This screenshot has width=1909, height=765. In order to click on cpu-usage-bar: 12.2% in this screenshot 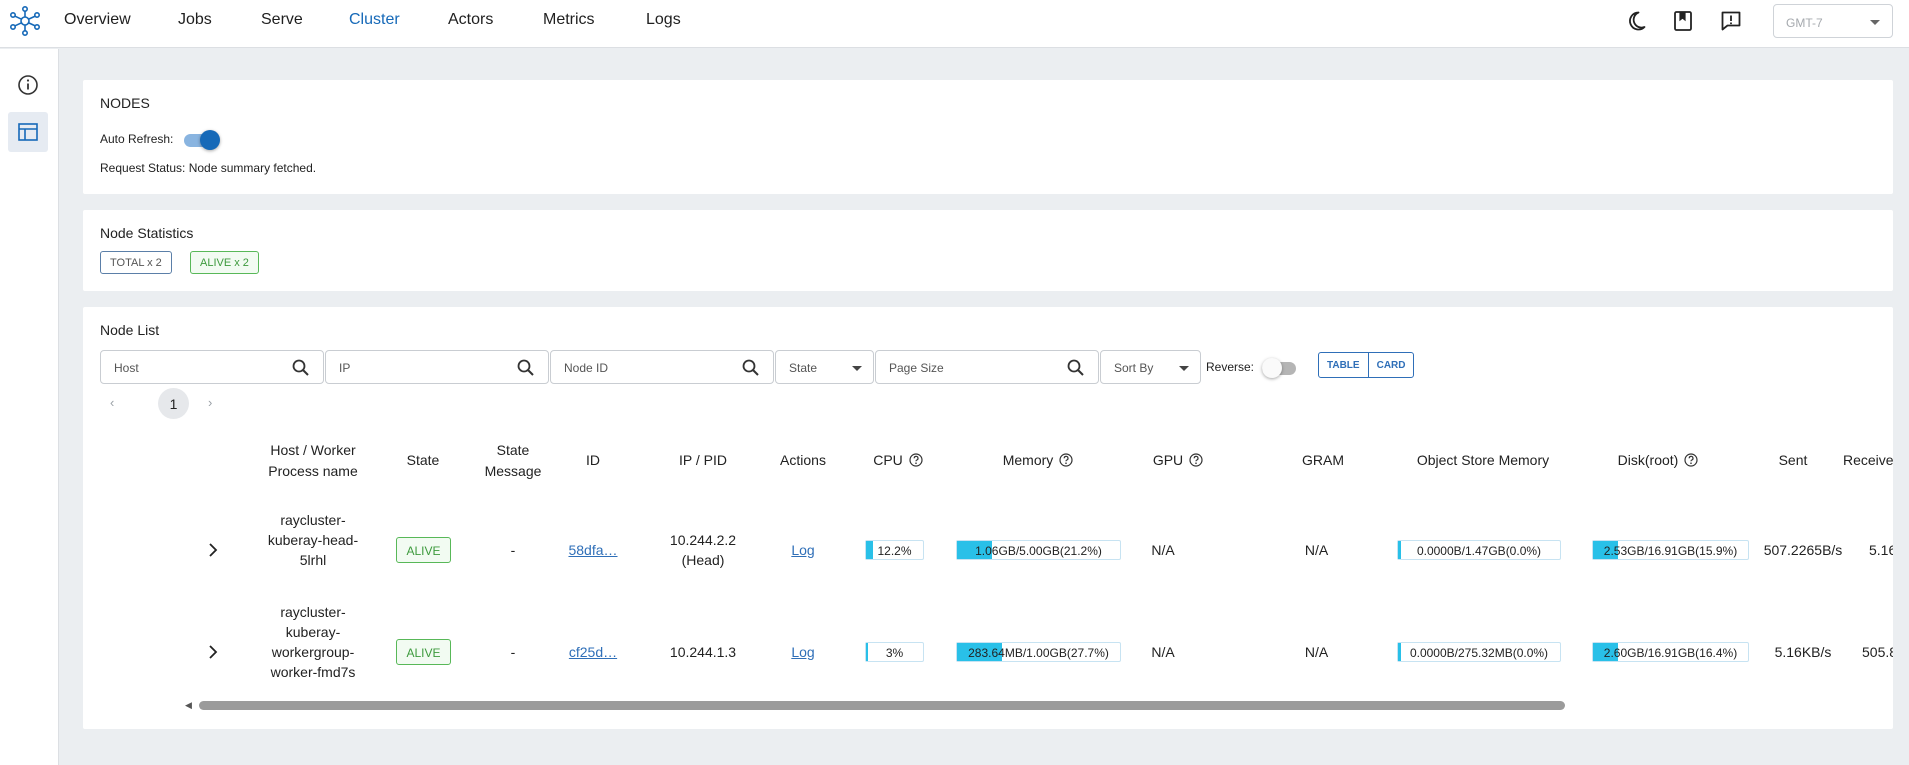, I will do `click(894, 550)`.